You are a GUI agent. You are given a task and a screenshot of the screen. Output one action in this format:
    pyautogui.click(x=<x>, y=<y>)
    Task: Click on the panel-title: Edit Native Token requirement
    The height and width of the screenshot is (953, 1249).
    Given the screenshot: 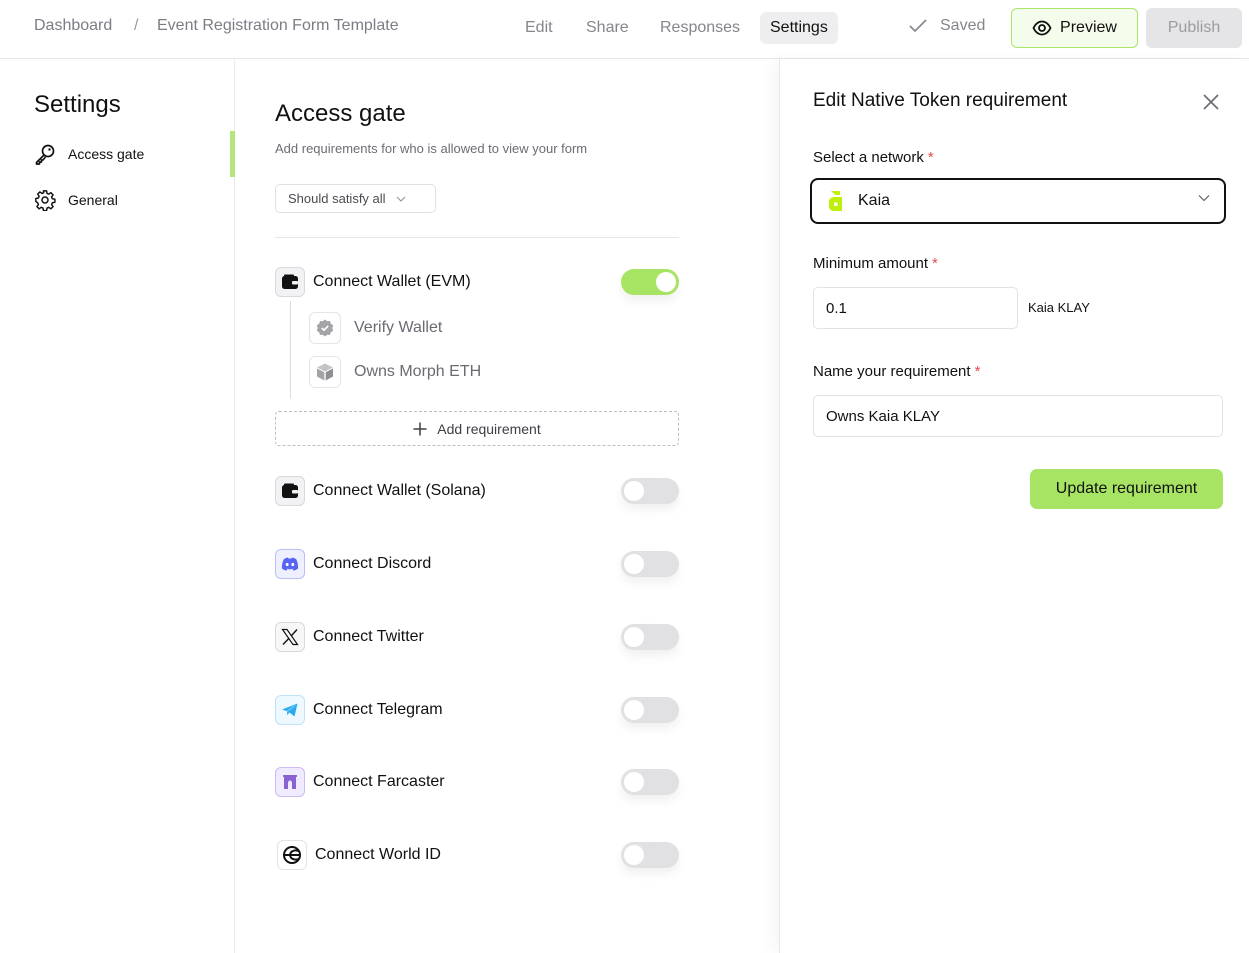 What is the action you would take?
    pyautogui.click(x=940, y=100)
    